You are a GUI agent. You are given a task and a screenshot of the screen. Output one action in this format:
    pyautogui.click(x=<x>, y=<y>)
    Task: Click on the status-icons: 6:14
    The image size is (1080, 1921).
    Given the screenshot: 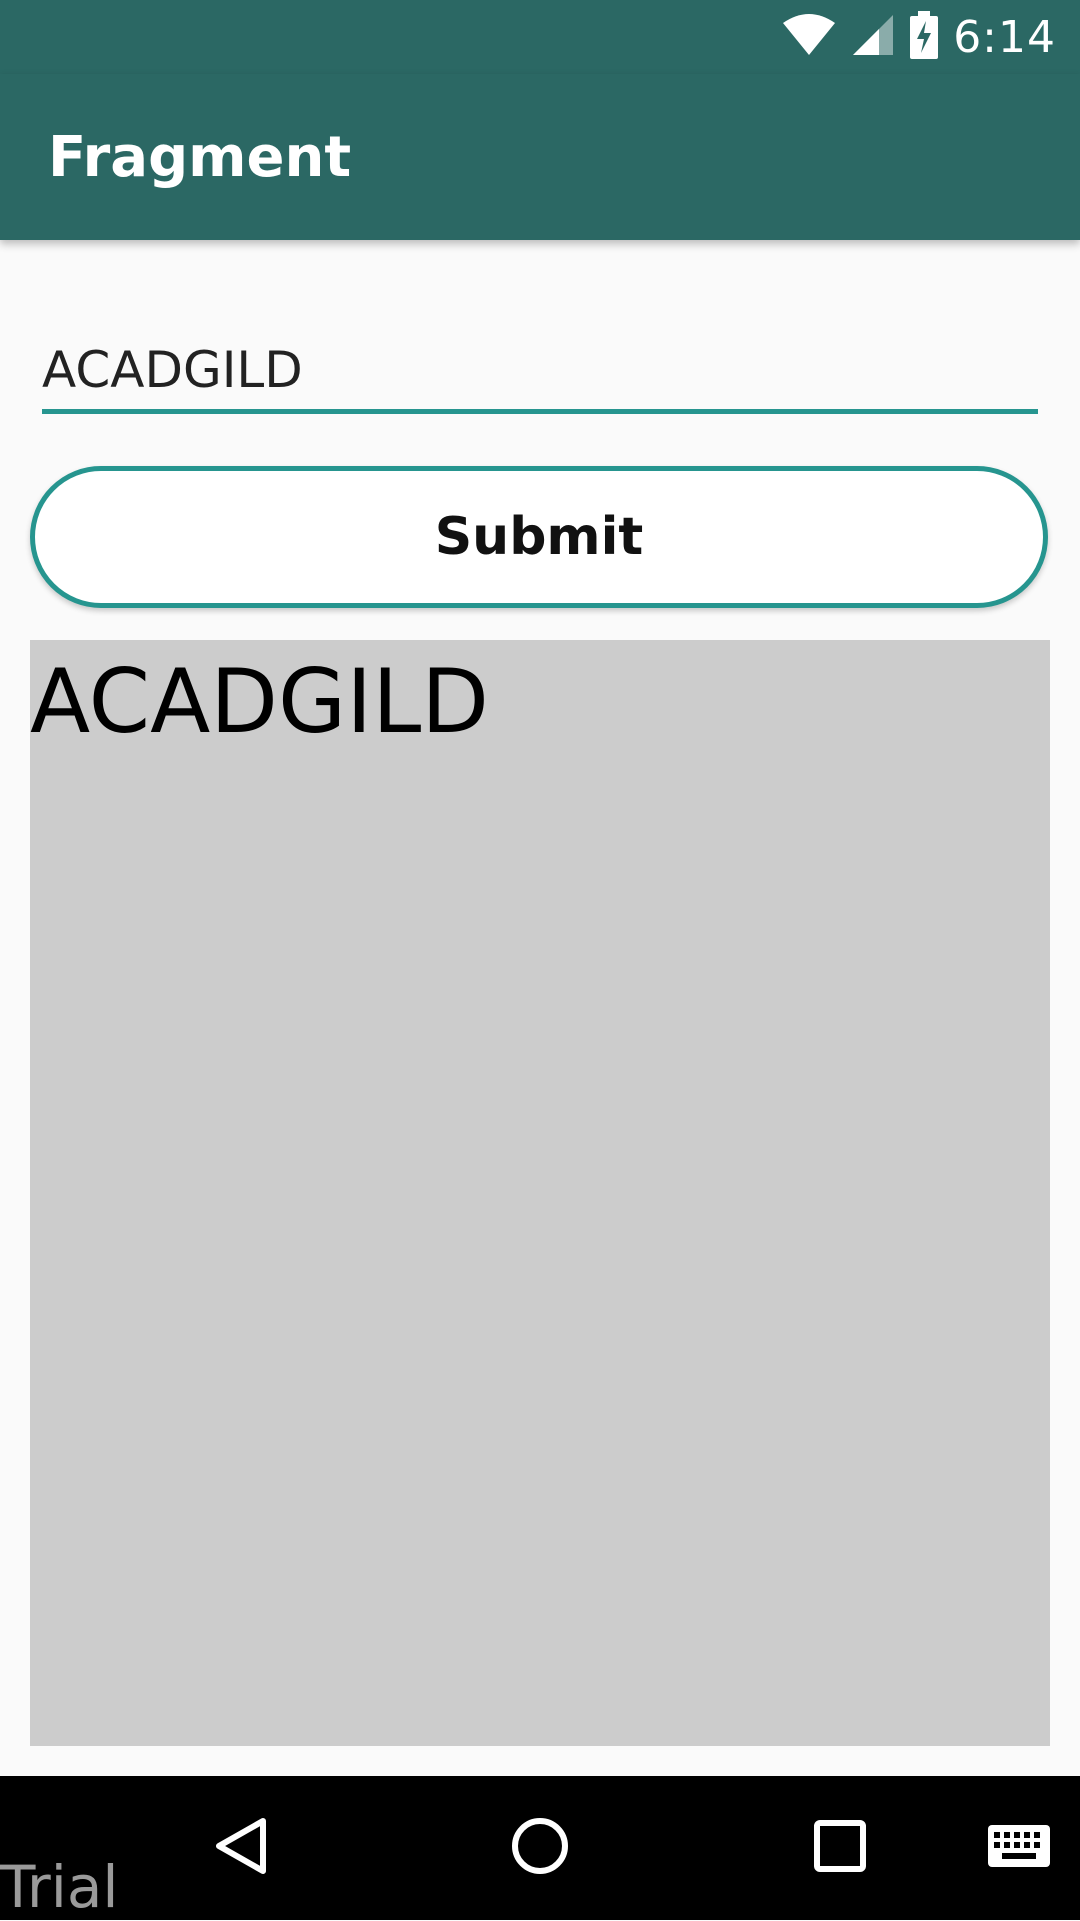 What is the action you would take?
    pyautogui.click(x=918, y=37)
    